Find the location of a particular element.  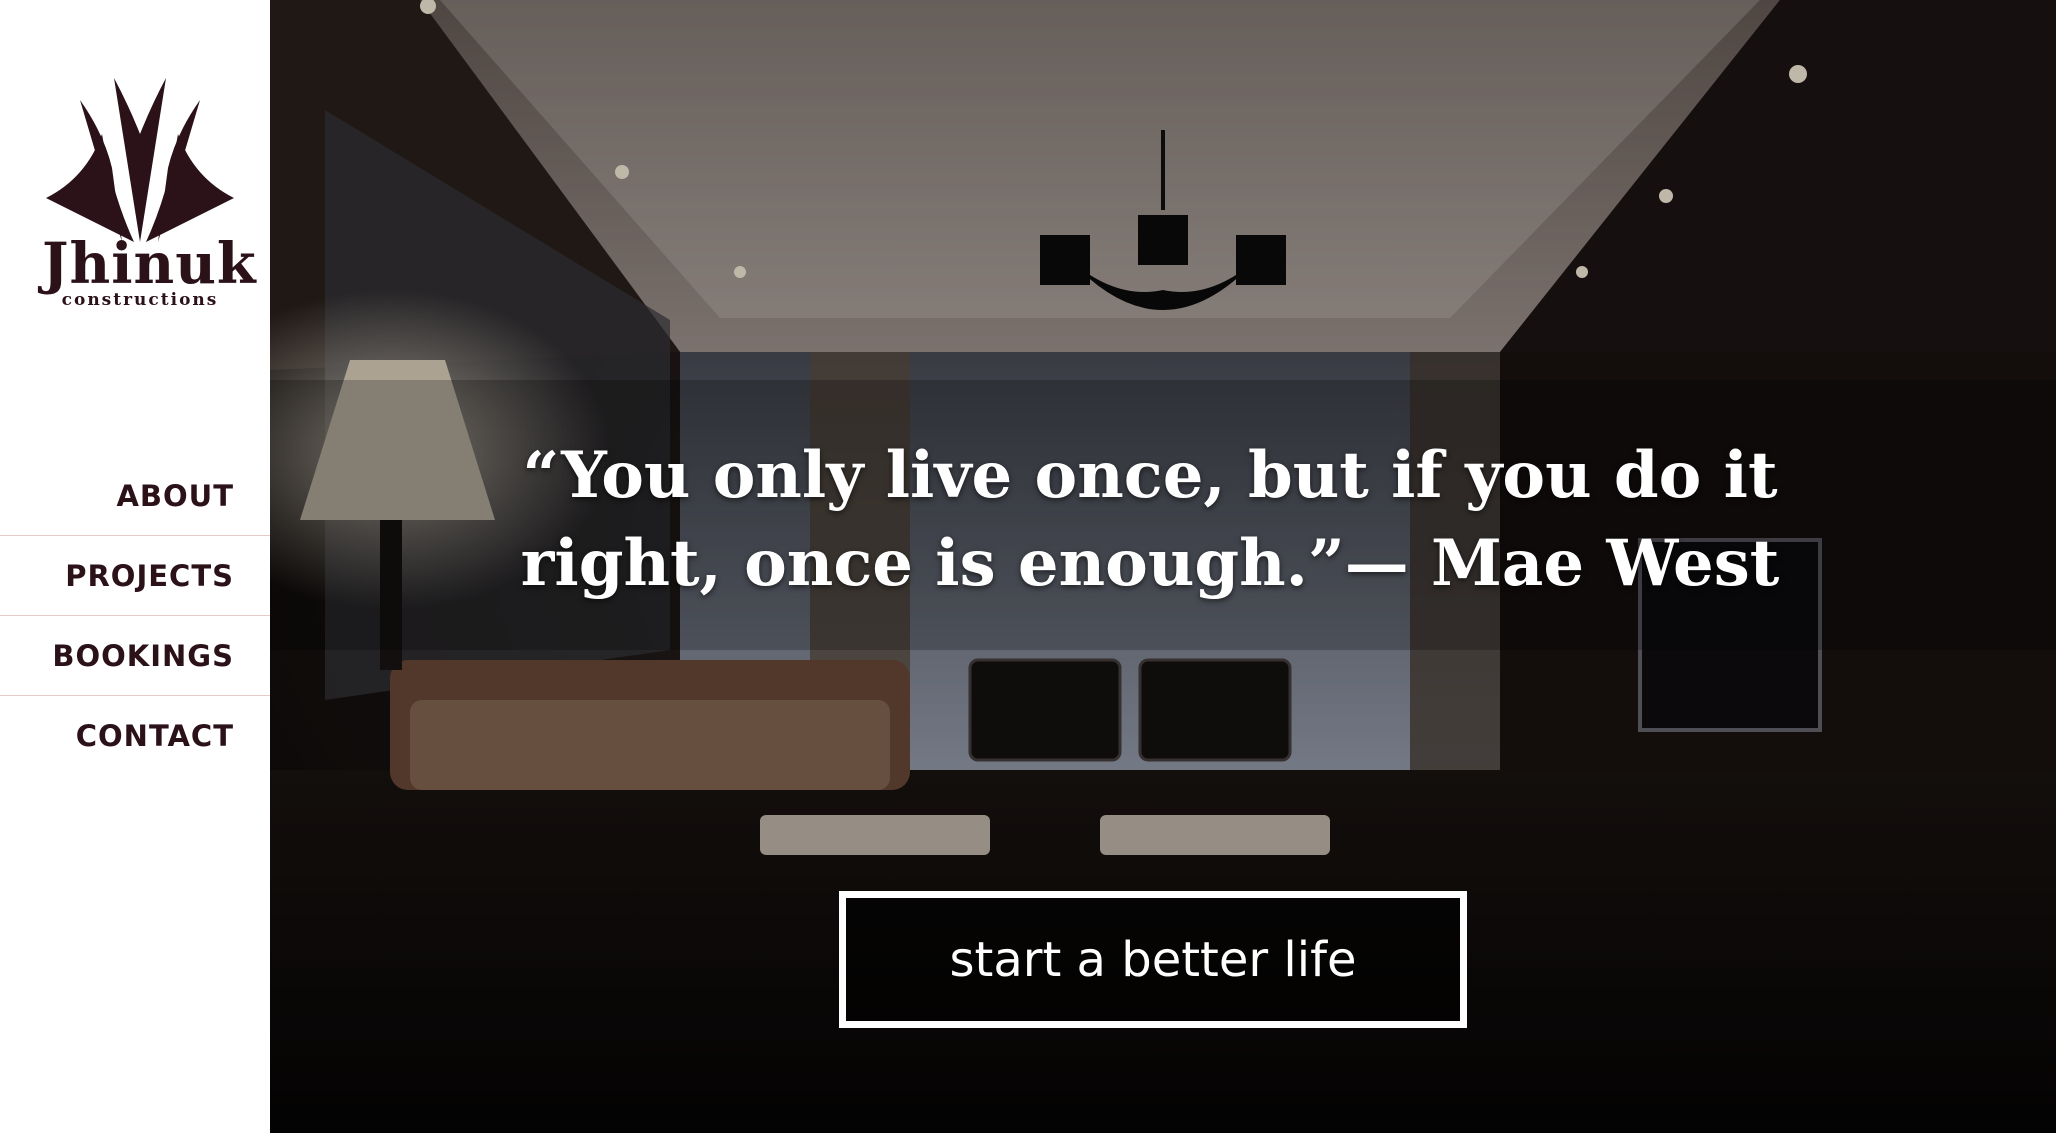

nav-label: CONTACT is located at coordinates (154, 736).